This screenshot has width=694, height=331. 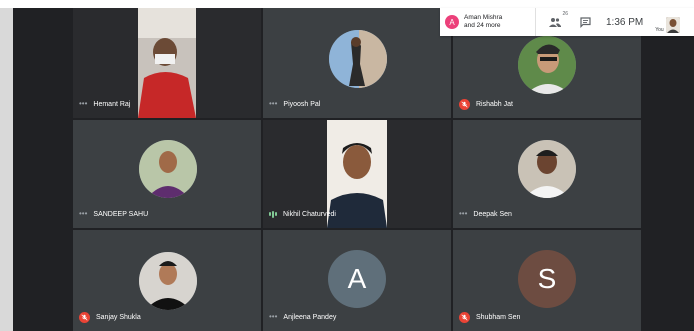 I want to click on participant-letter-avatar: S, so click(x=547, y=279).